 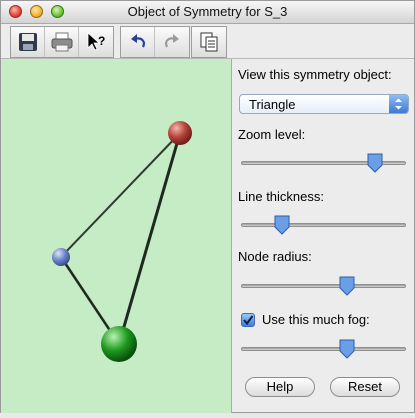 I want to click on help-button: Help, so click(x=280, y=387).